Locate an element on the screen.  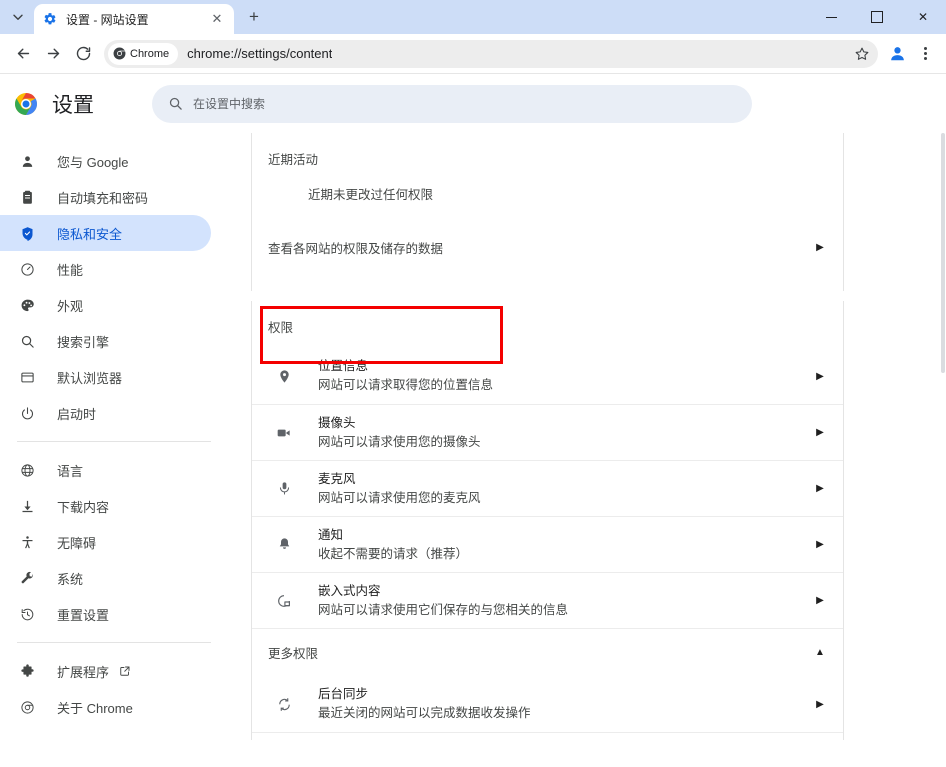
embedded-content-icon is located at coordinates (284, 601).